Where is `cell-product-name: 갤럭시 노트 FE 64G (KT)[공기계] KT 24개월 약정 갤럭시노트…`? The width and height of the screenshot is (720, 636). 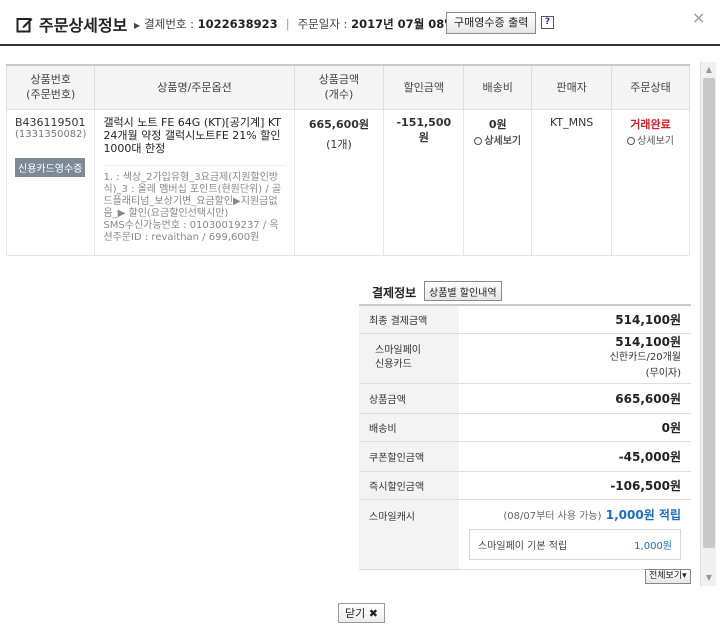 cell-product-name: 갤럭시 노트 FE 64G (KT)[공기계] KT 24개월 약정 갤럭시노트… is located at coordinates (194, 182).